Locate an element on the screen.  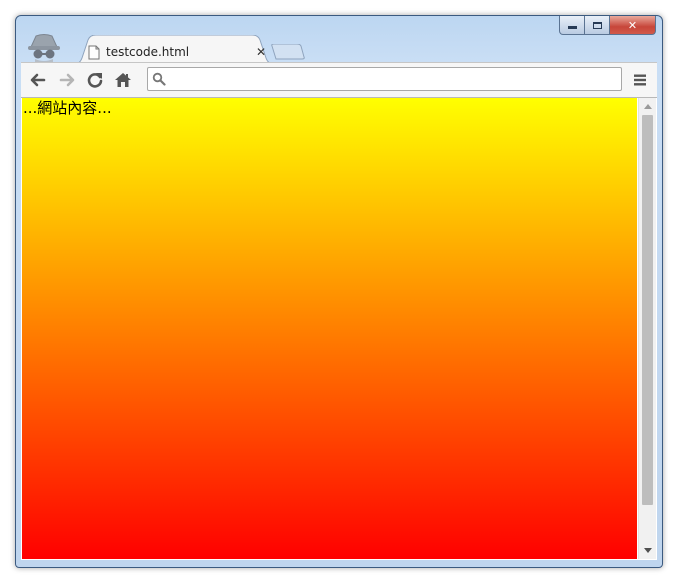
tab-close-button: ✕ is located at coordinates (261, 52).